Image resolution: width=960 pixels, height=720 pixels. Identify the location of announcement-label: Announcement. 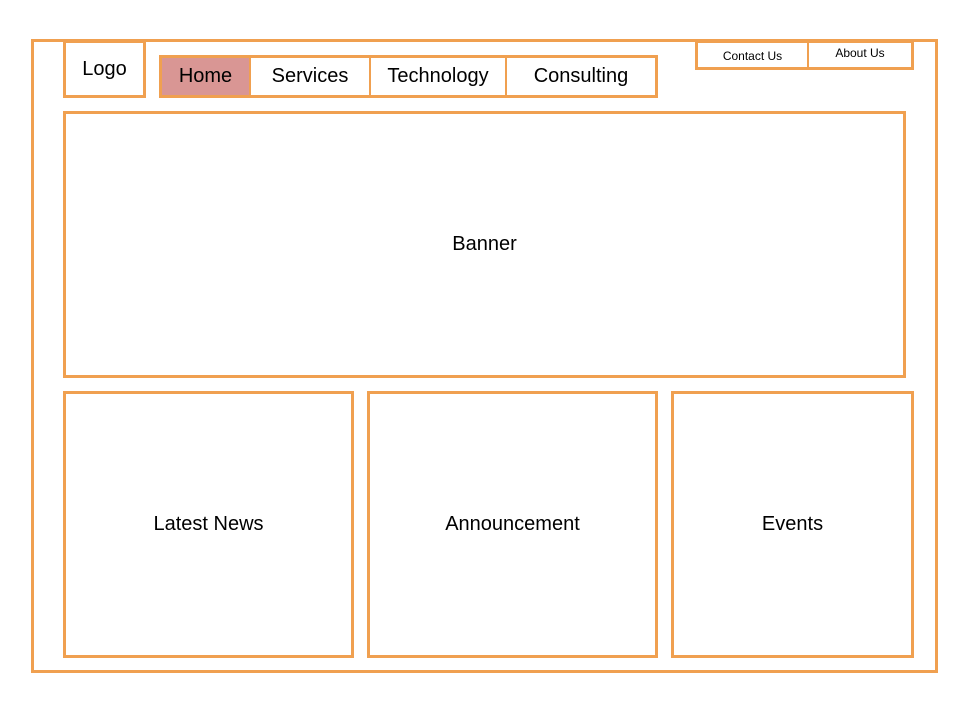
(512, 524).